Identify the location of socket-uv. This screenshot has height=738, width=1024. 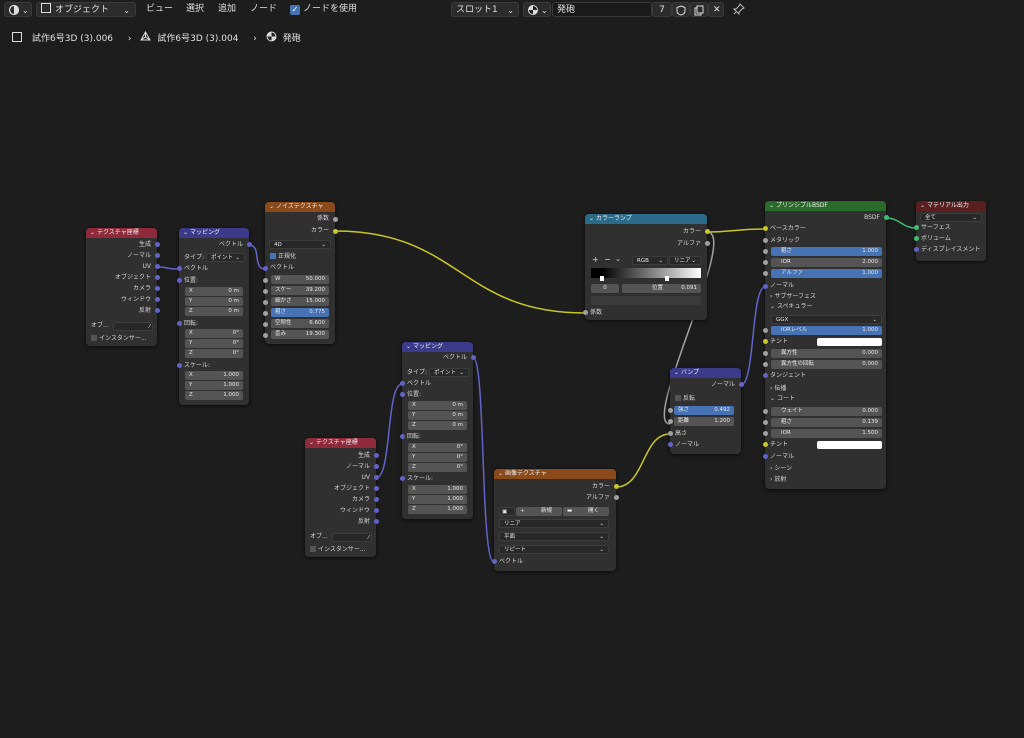
(376, 477).